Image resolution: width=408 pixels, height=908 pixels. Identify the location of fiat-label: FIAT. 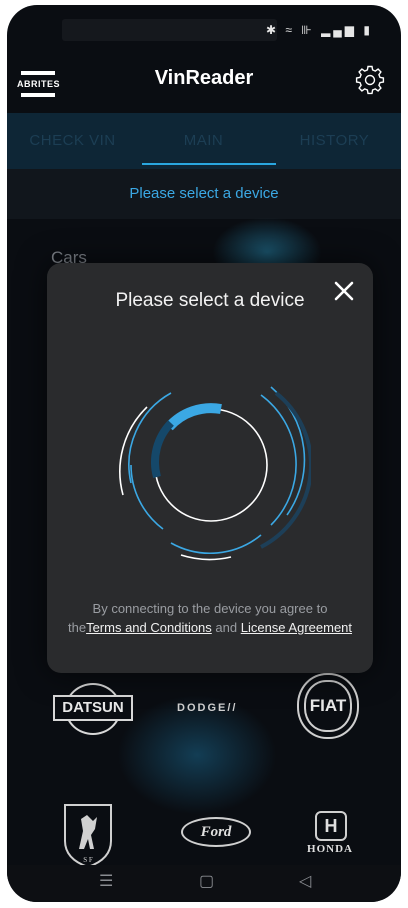
(328, 706).